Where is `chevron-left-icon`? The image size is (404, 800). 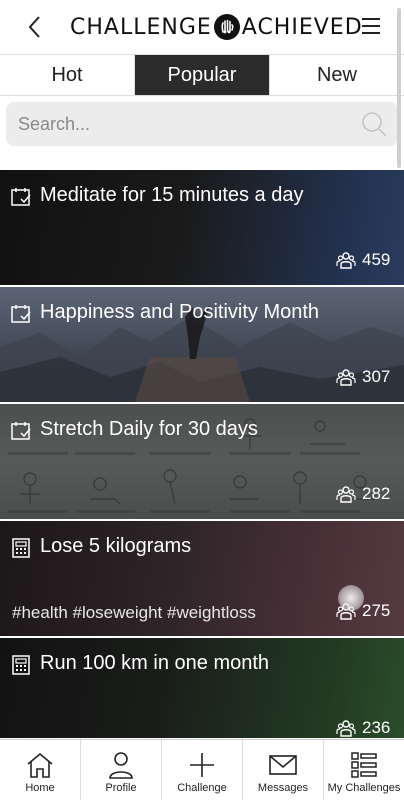 chevron-left-icon is located at coordinates (34, 27).